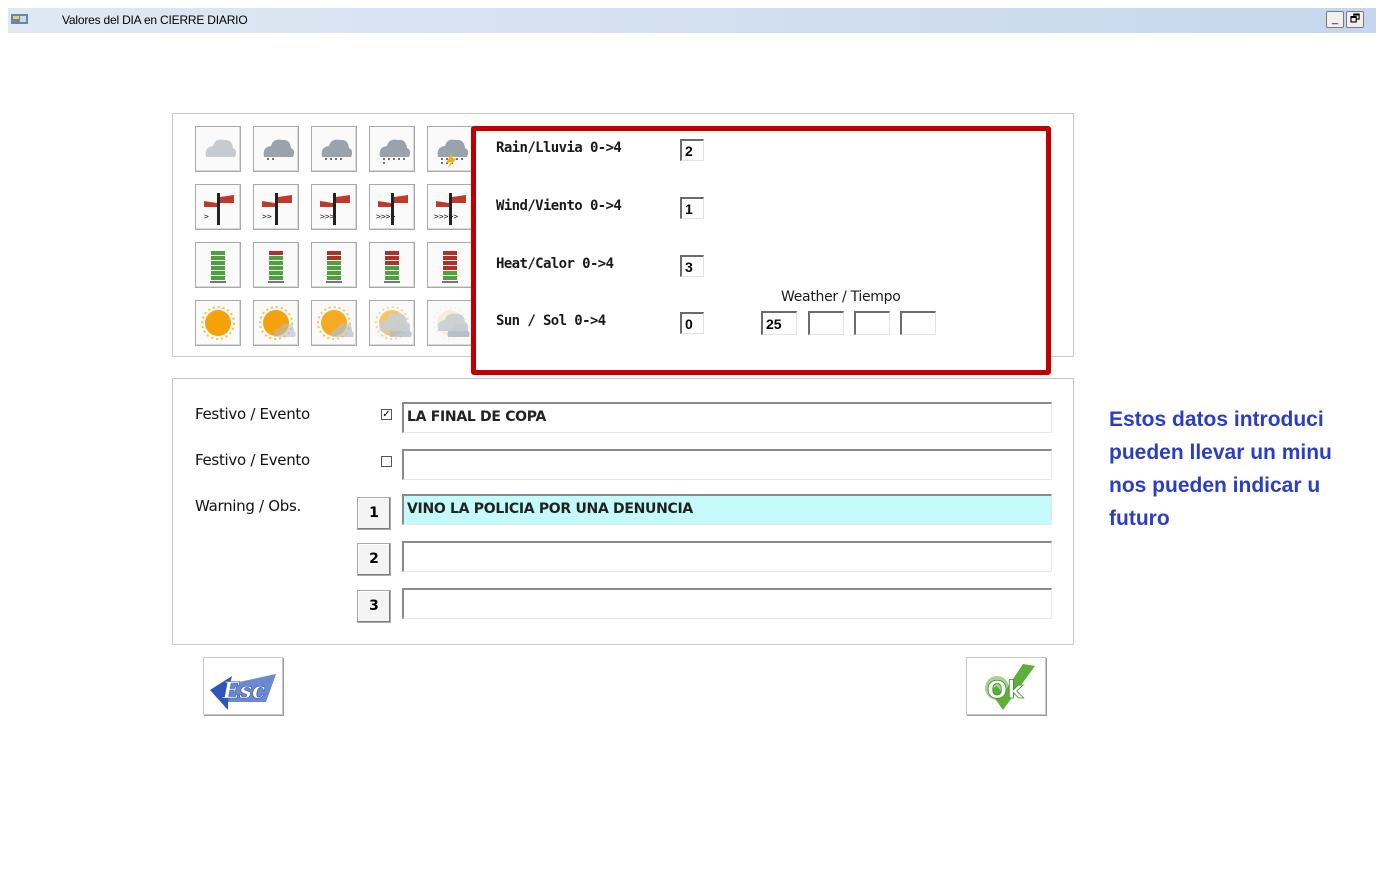 This screenshot has width=1376, height=890. Describe the element at coordinates (841, 297) in the screenshot. I see `tiempo-label: Weather / Tiempo` at that location.